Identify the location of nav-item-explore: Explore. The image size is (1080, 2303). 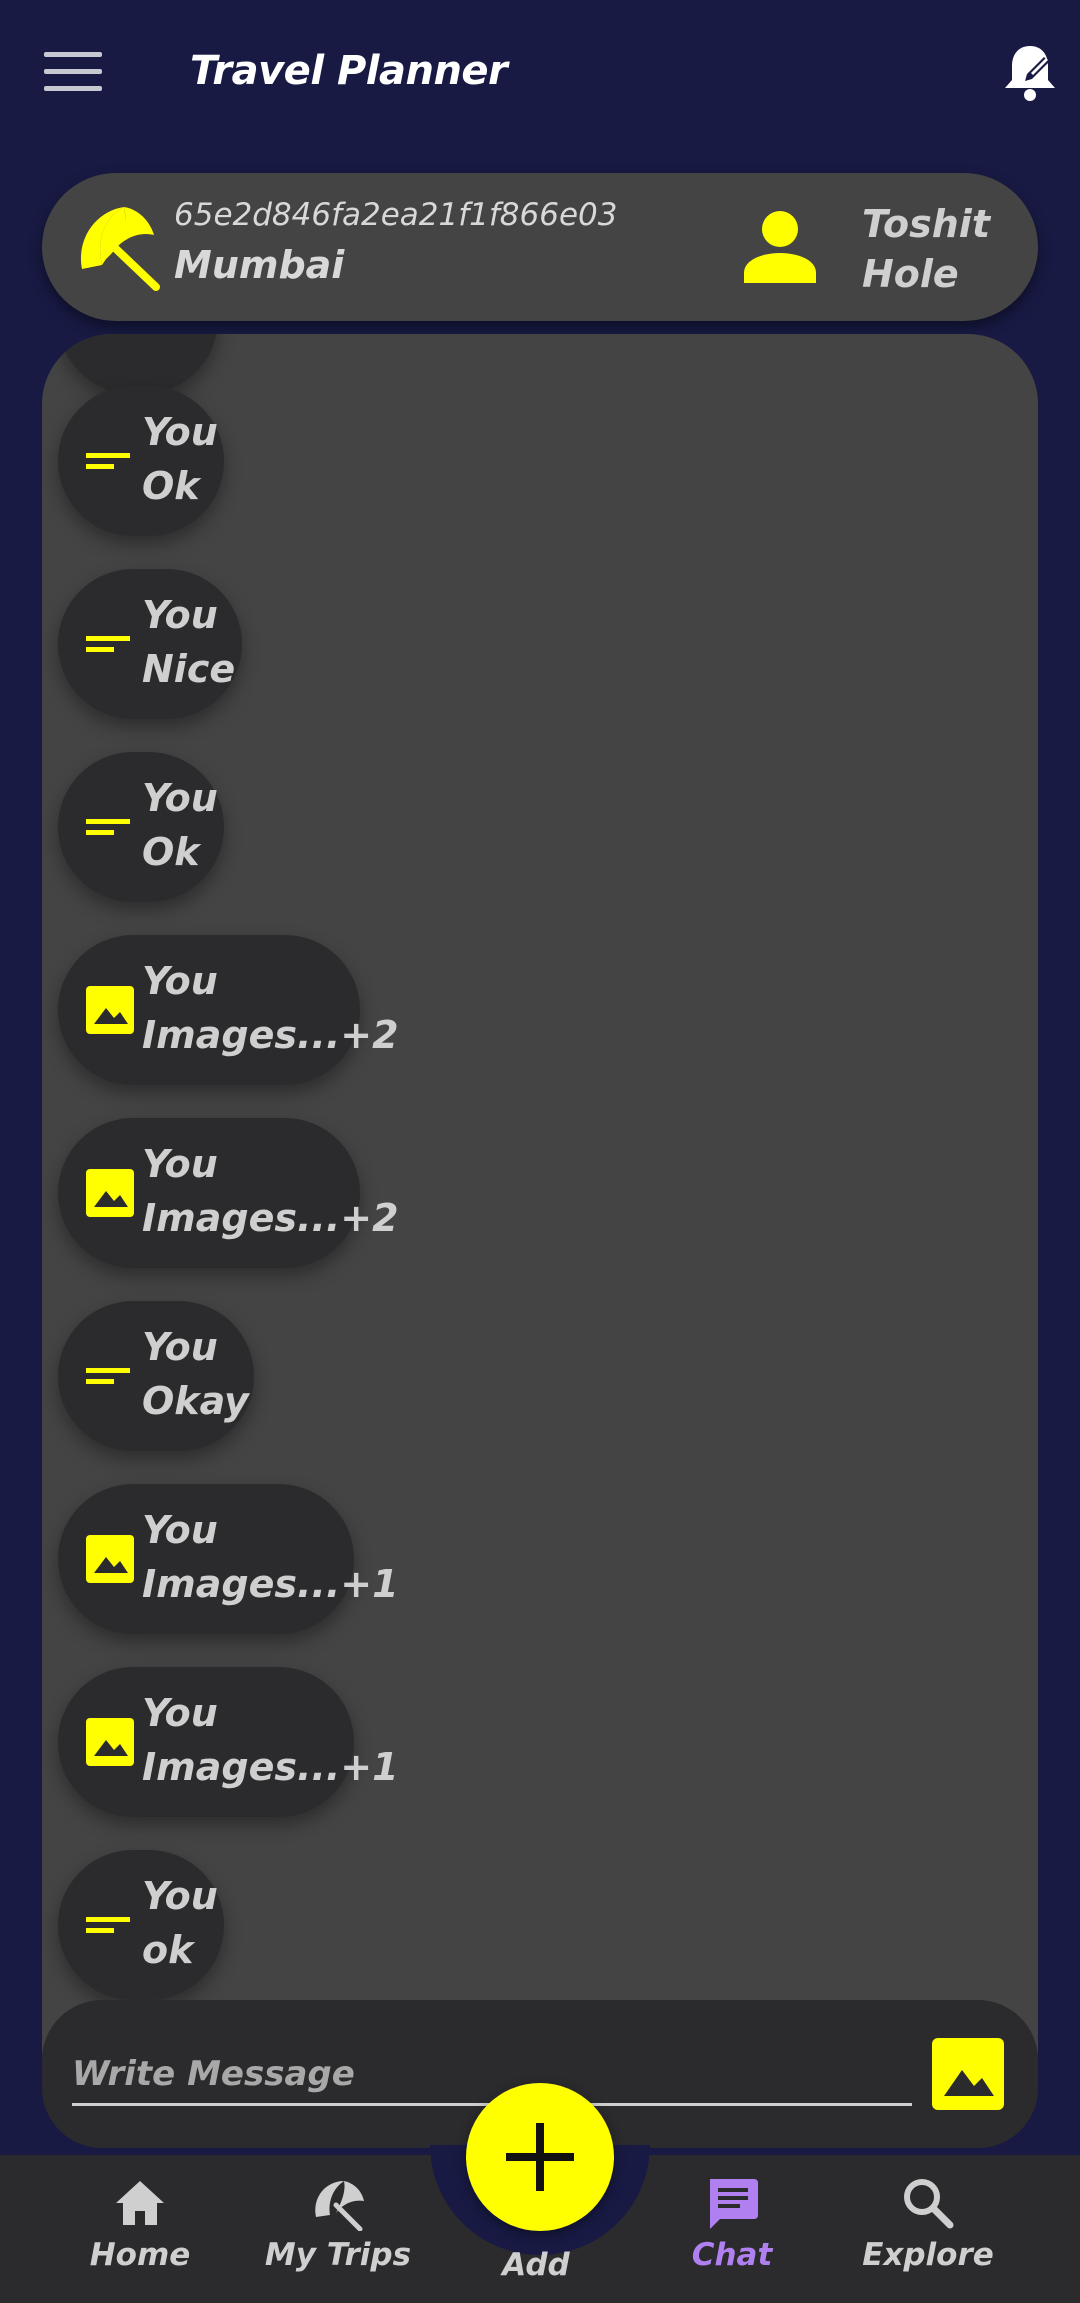
(928, 2224).